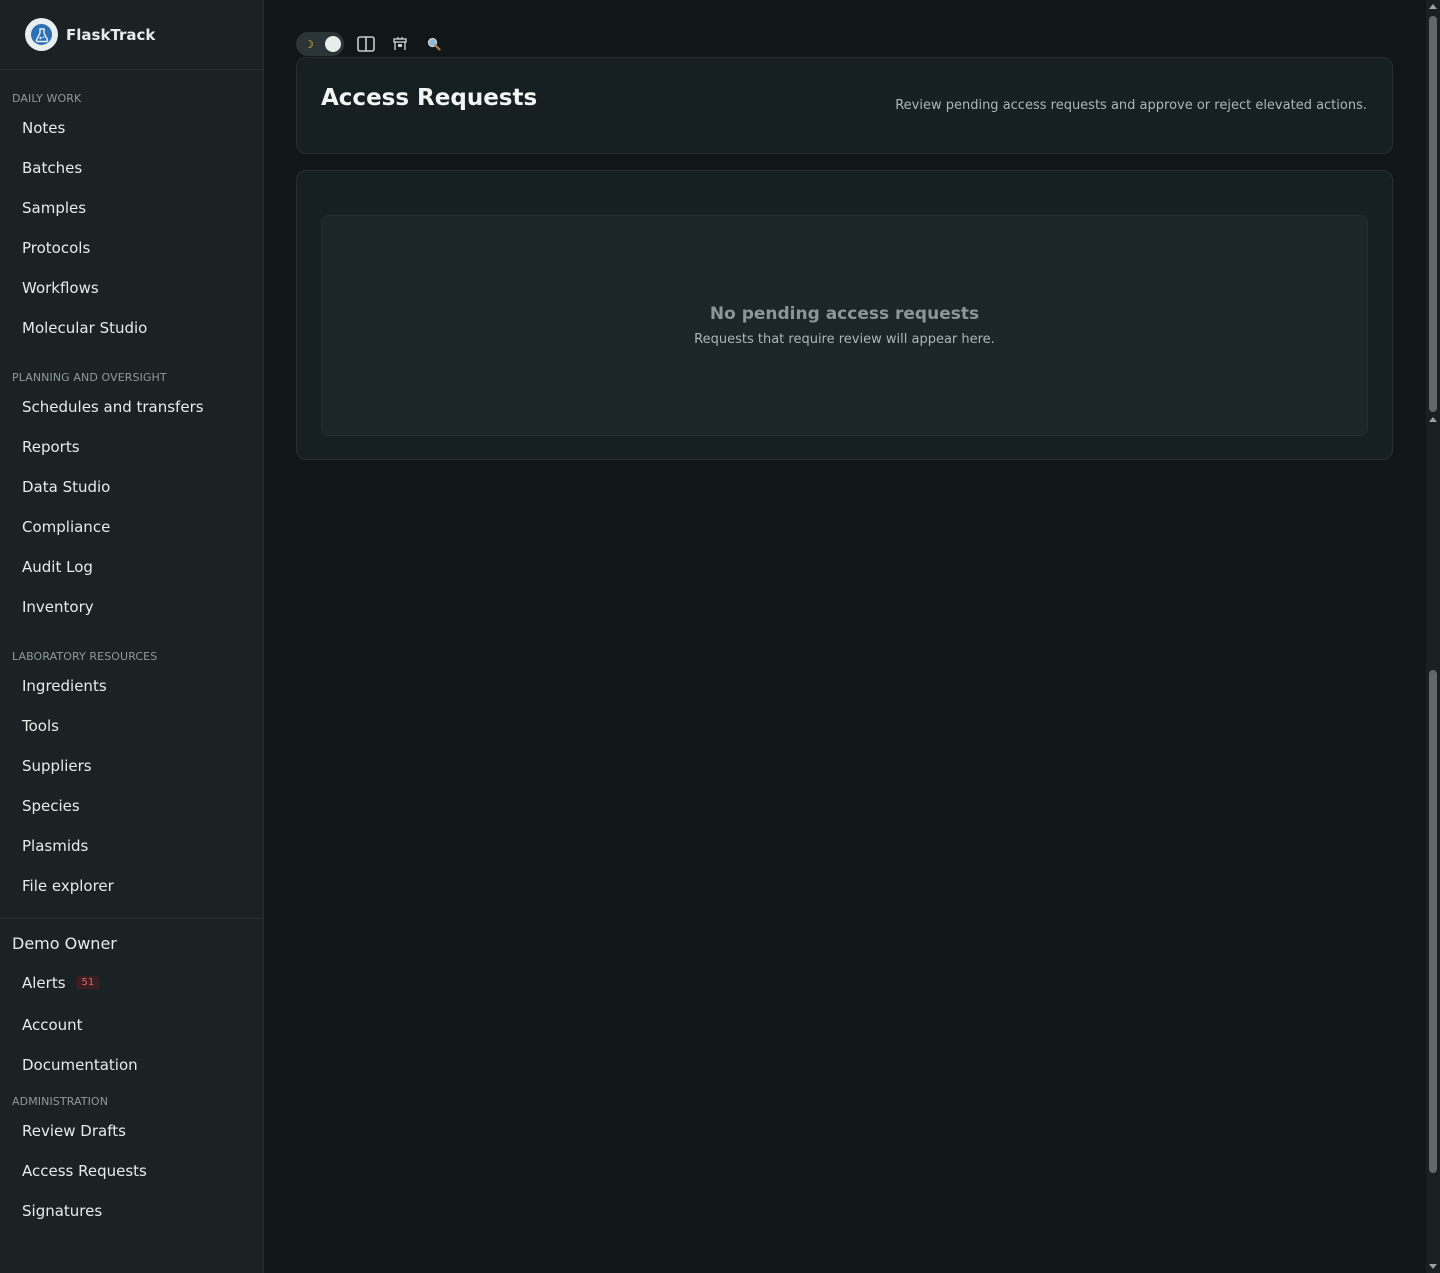 The image size is (1440, 1273). I want to click on search-icon, so click(434, 44).